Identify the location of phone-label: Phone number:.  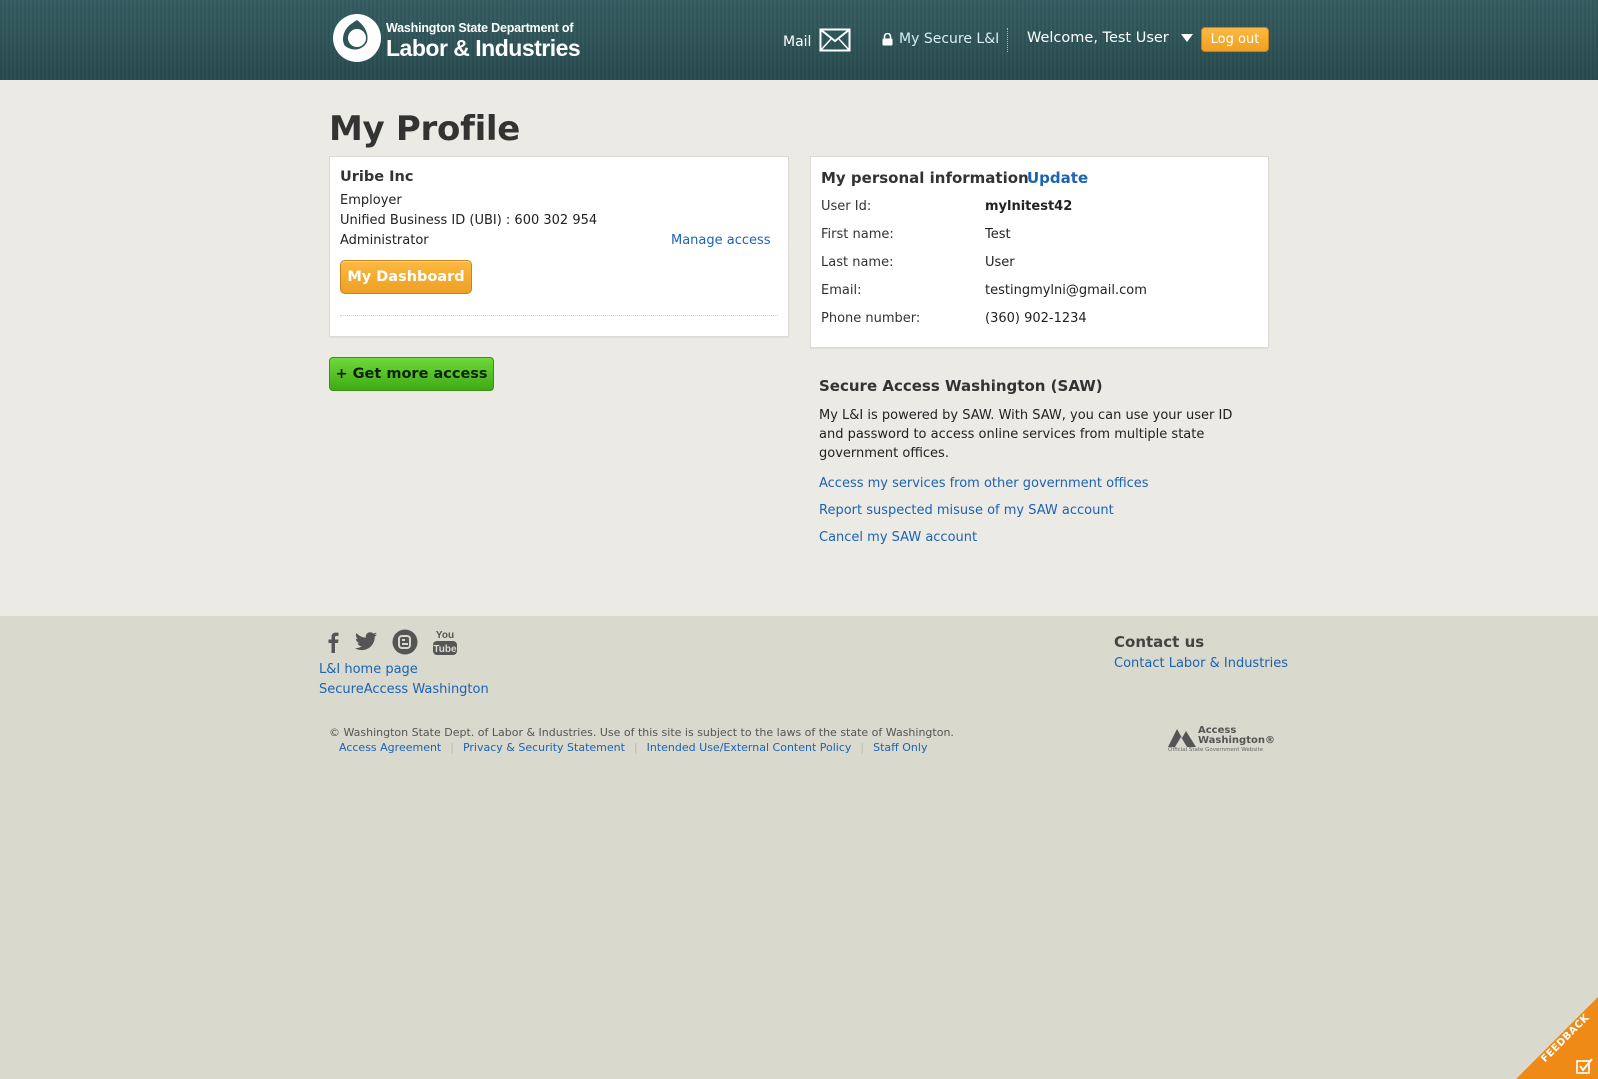
(871, 318).